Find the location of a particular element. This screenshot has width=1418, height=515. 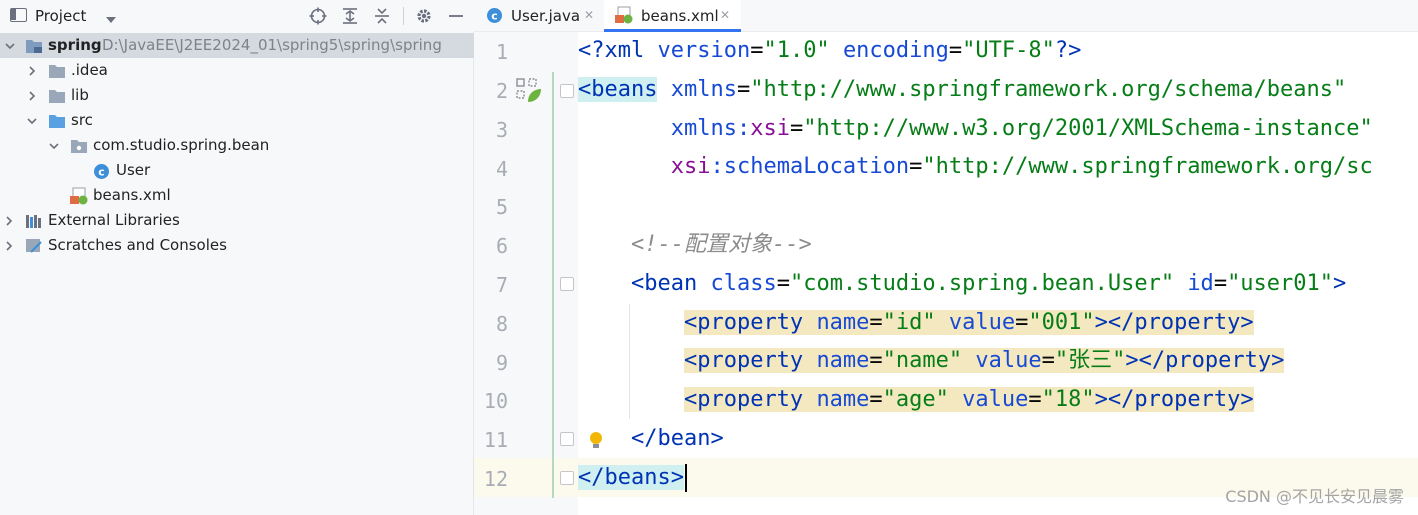

line-number: 5 is located at coordinates (501, 207).